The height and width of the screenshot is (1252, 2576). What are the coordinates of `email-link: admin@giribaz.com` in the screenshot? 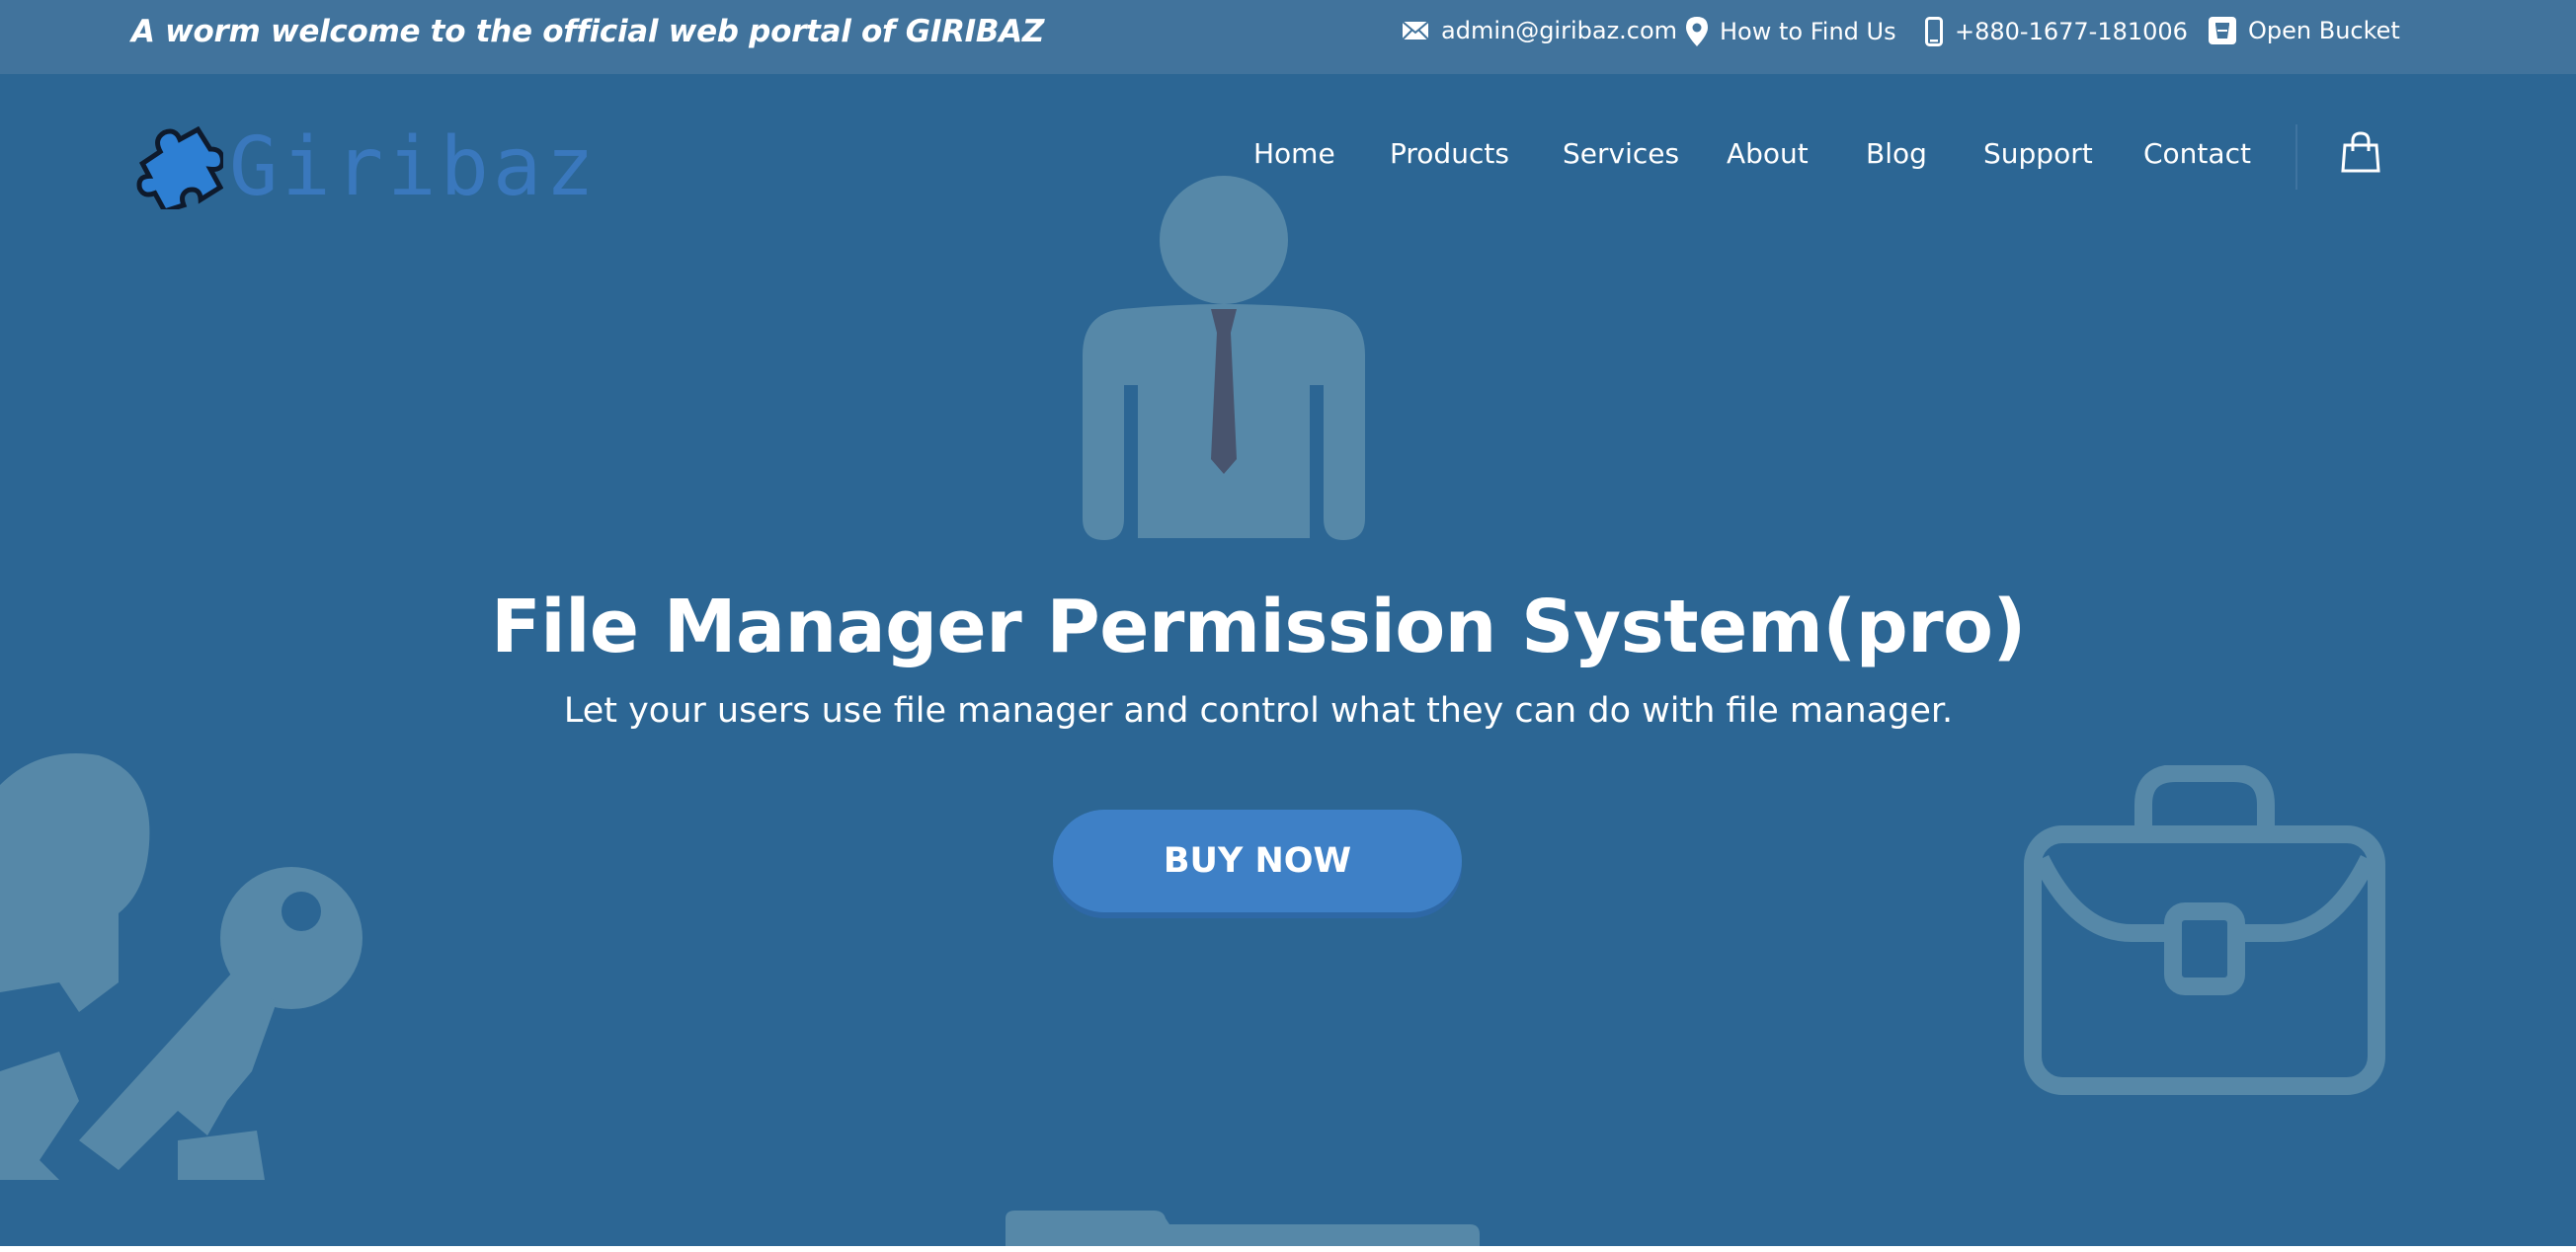 It's located at (1539, 30).